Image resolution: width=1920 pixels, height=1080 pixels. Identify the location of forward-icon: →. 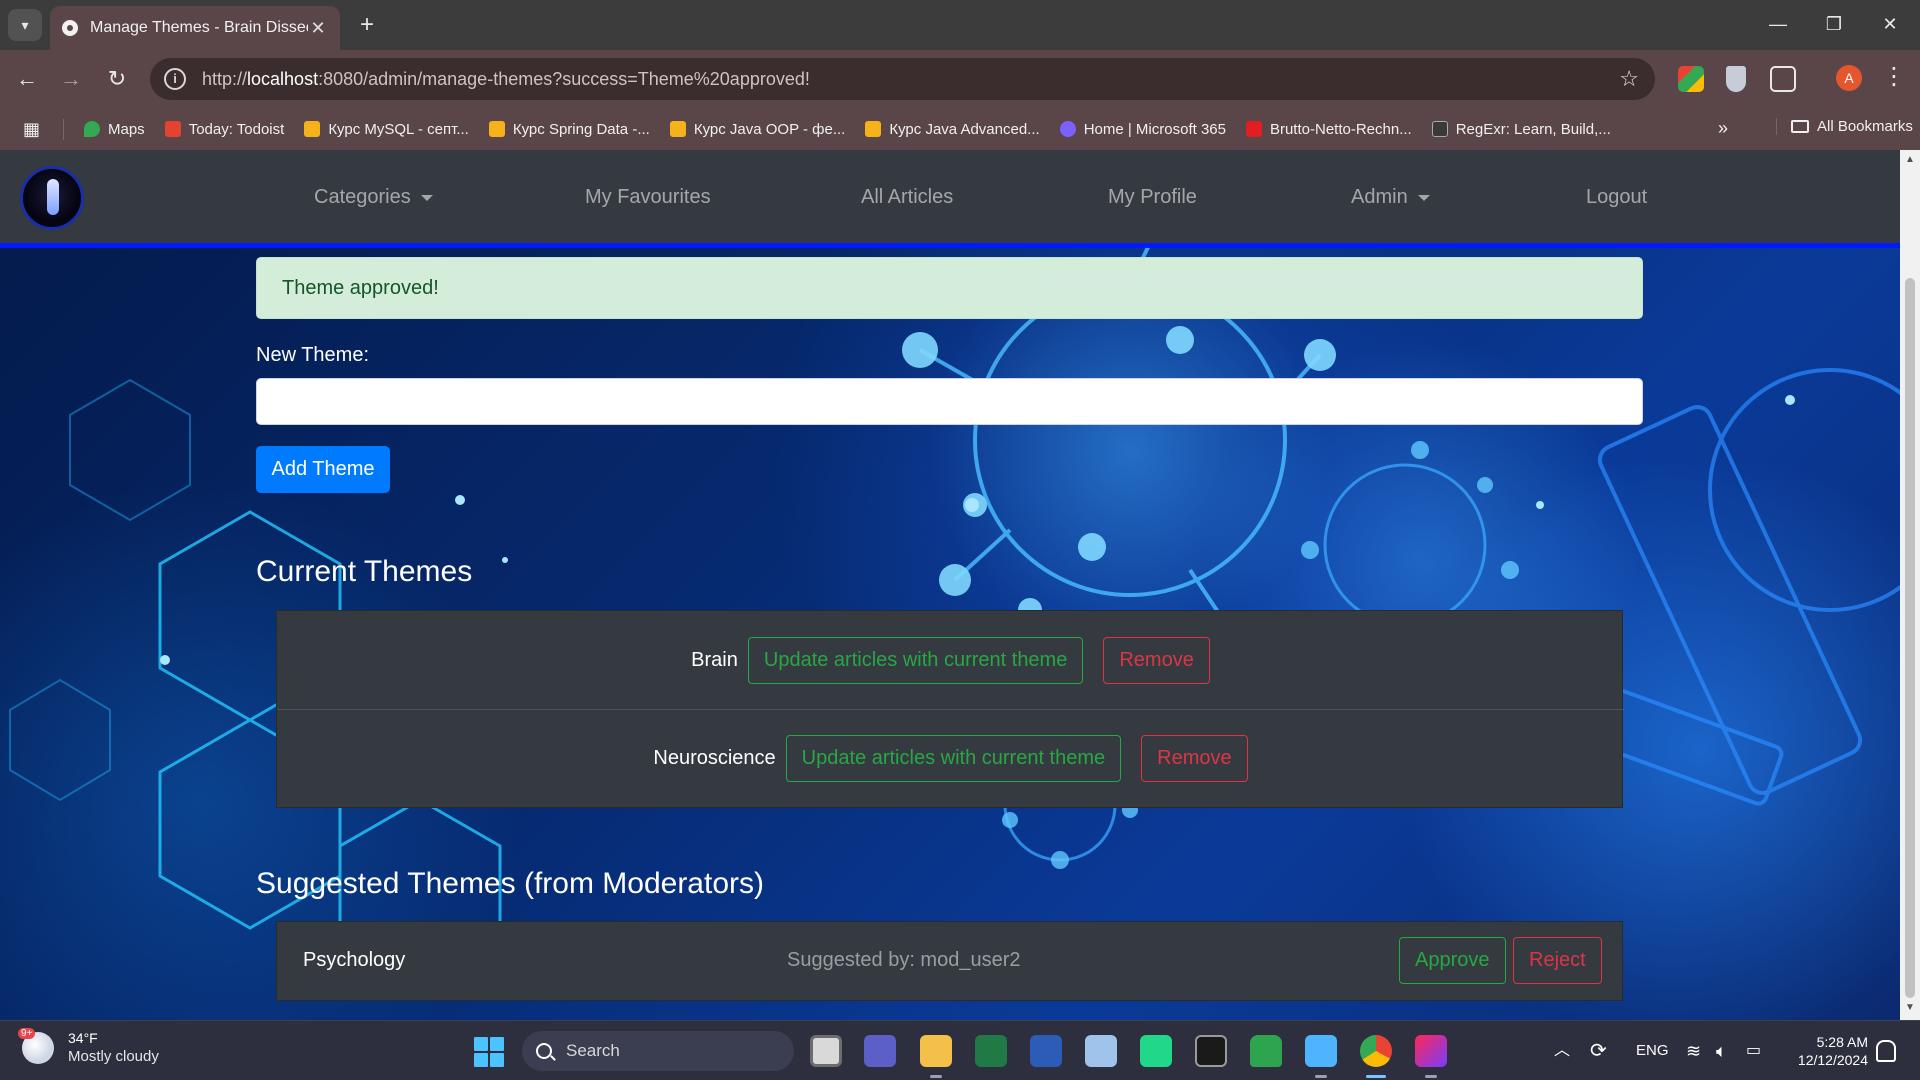
(71, 79).